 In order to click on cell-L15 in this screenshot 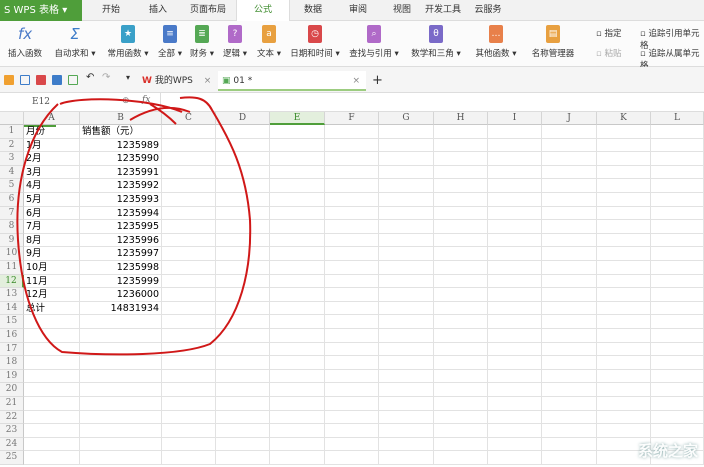, I will do `click(677, 322)`.